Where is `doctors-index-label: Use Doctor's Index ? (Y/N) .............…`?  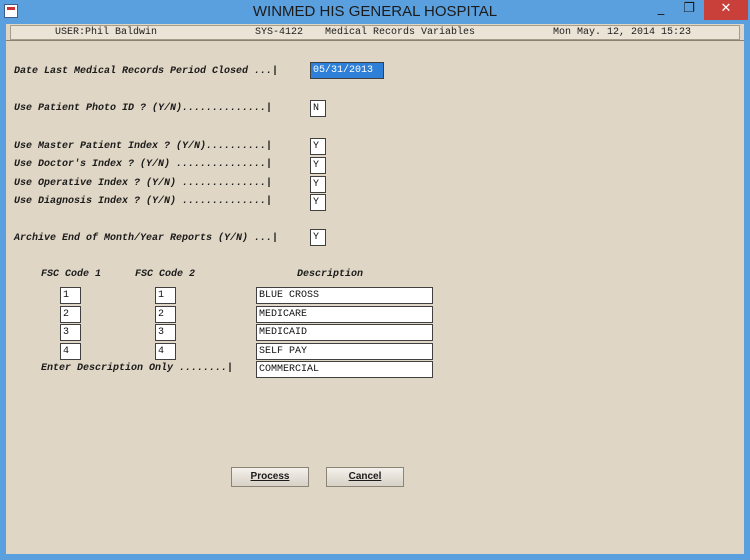
doctors-index-label: Use Doctor's Index ? (Y/N) .............… is located at coordinates (143, 164).